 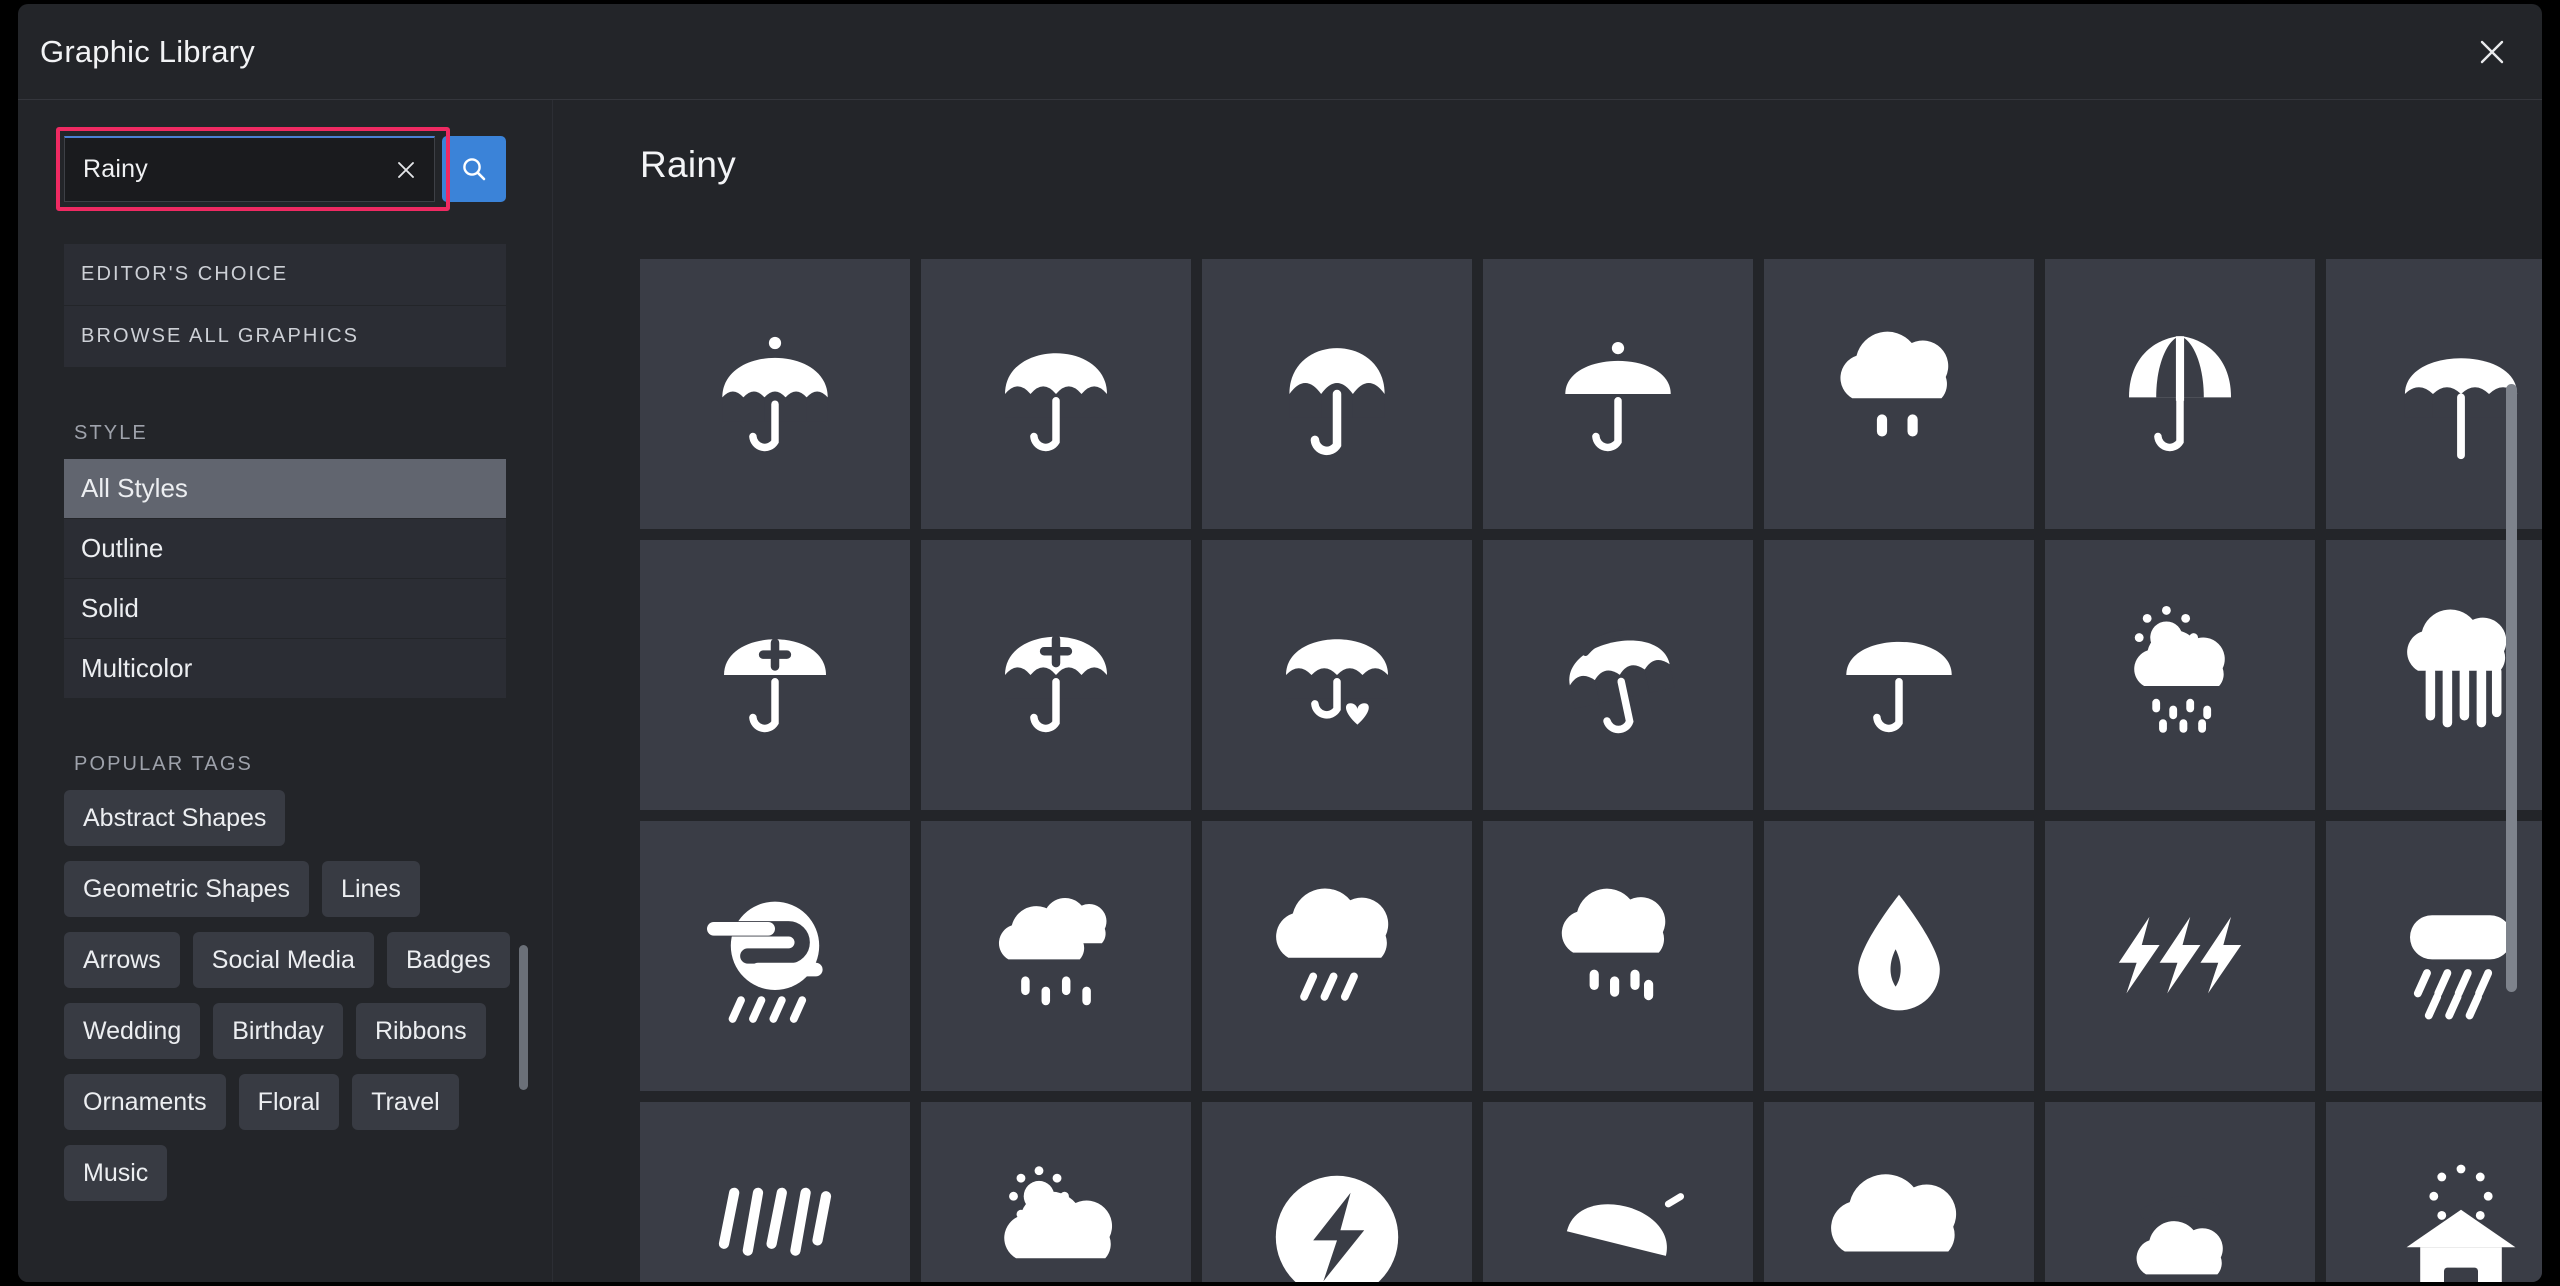 I want to click on umbrella-open-scalloped-icon, so click(x=775, y=394).